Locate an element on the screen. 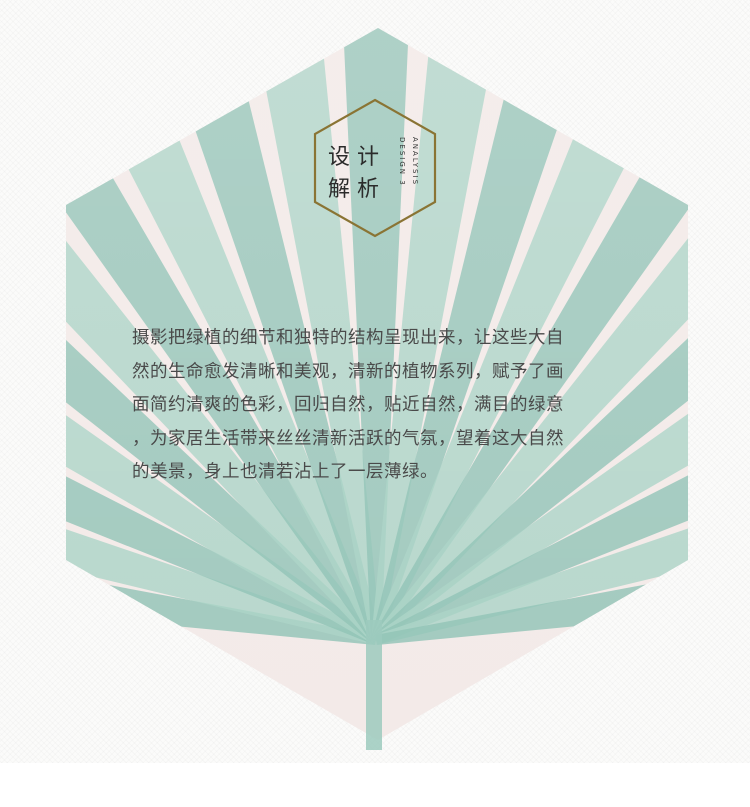 The height and width of the screenshot is (807, 750). bottom-white-strip is located at coordinates (375, 785).